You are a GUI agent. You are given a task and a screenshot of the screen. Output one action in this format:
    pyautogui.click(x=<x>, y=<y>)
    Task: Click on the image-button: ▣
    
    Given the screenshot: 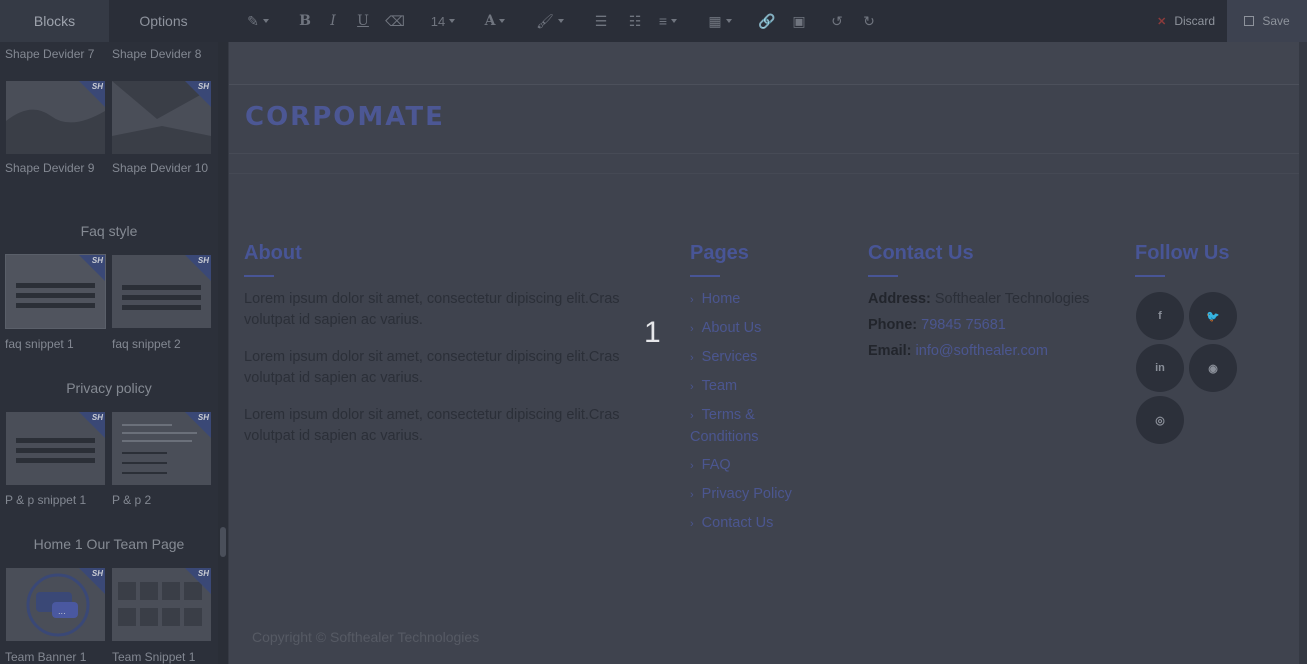 What is the action you would take?
    pyautogui.click(x=799, y=21)
    